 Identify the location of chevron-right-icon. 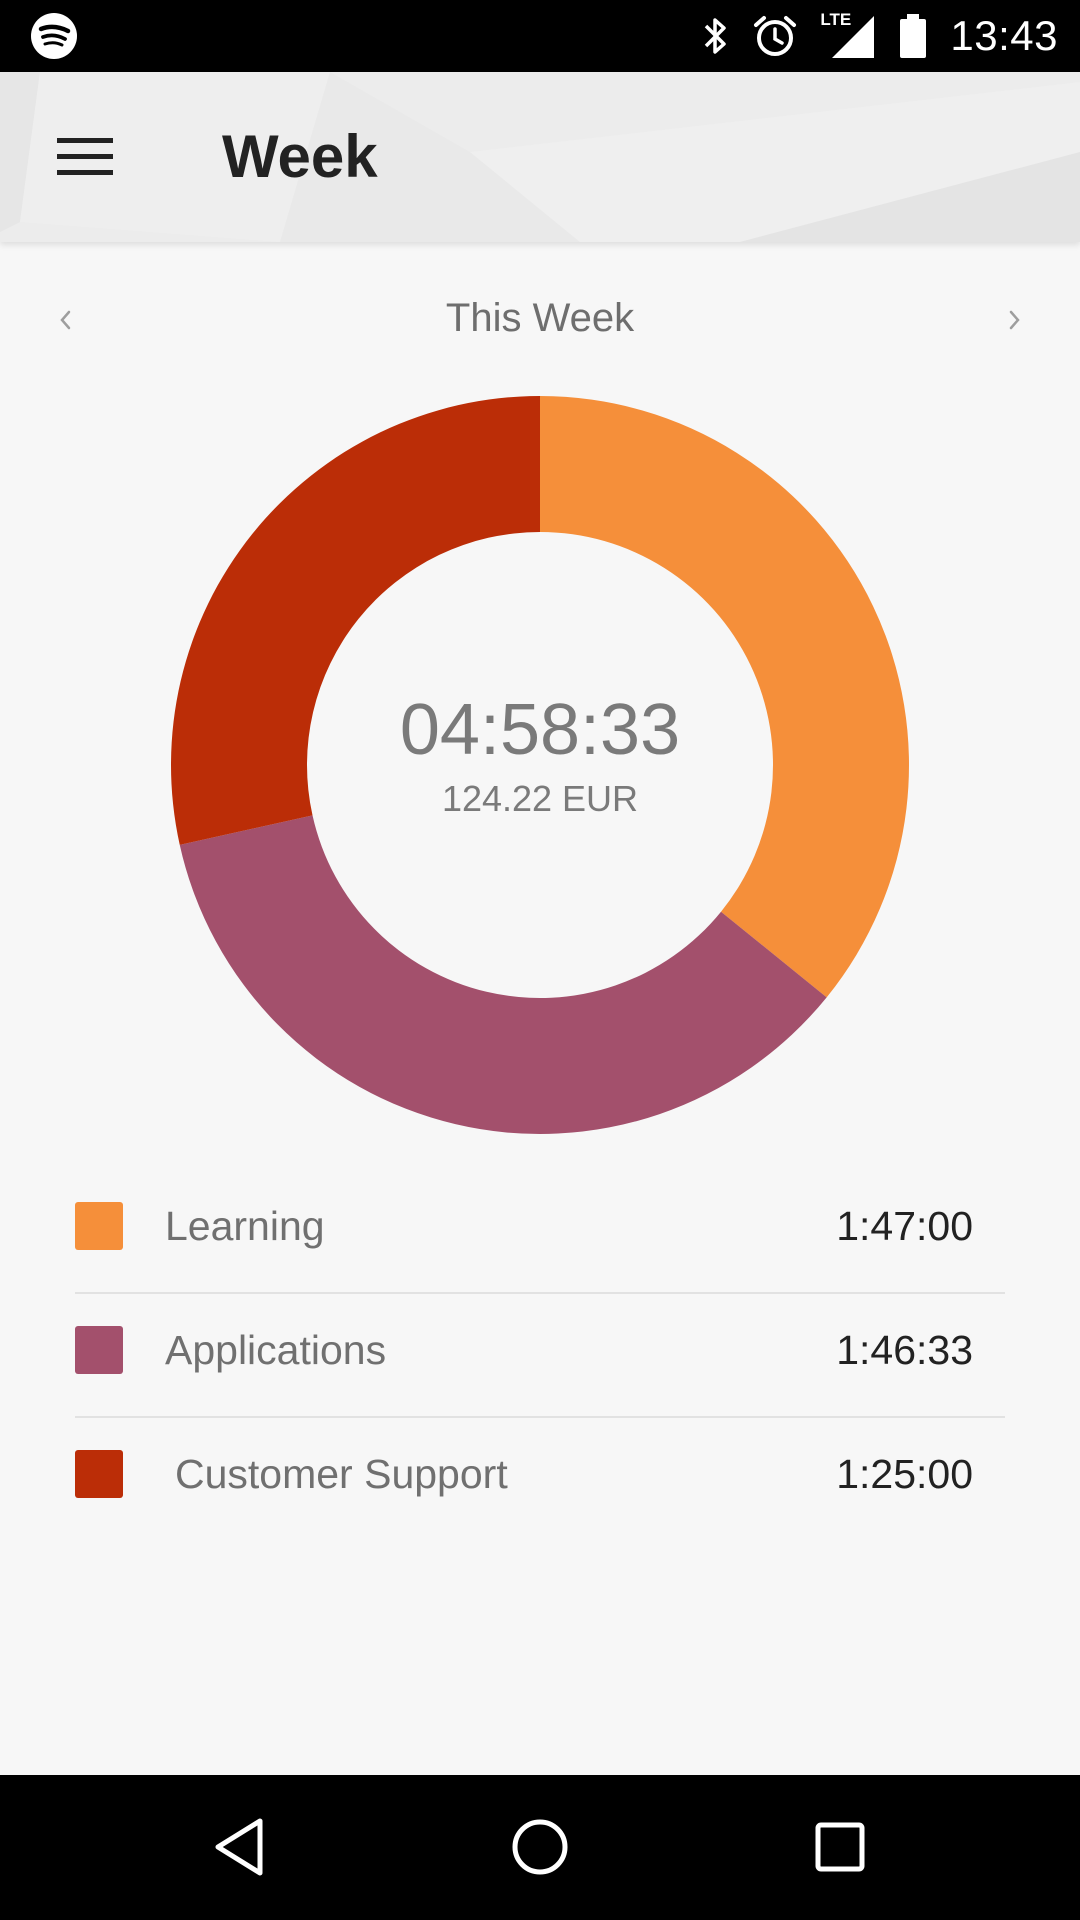
(1014, 320).